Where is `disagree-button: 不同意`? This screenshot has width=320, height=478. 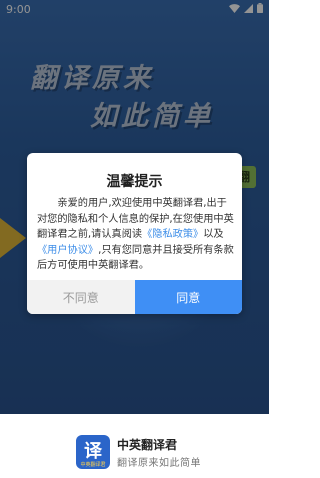
disagree-button: 不同意 is located at coordinates (81, 297).